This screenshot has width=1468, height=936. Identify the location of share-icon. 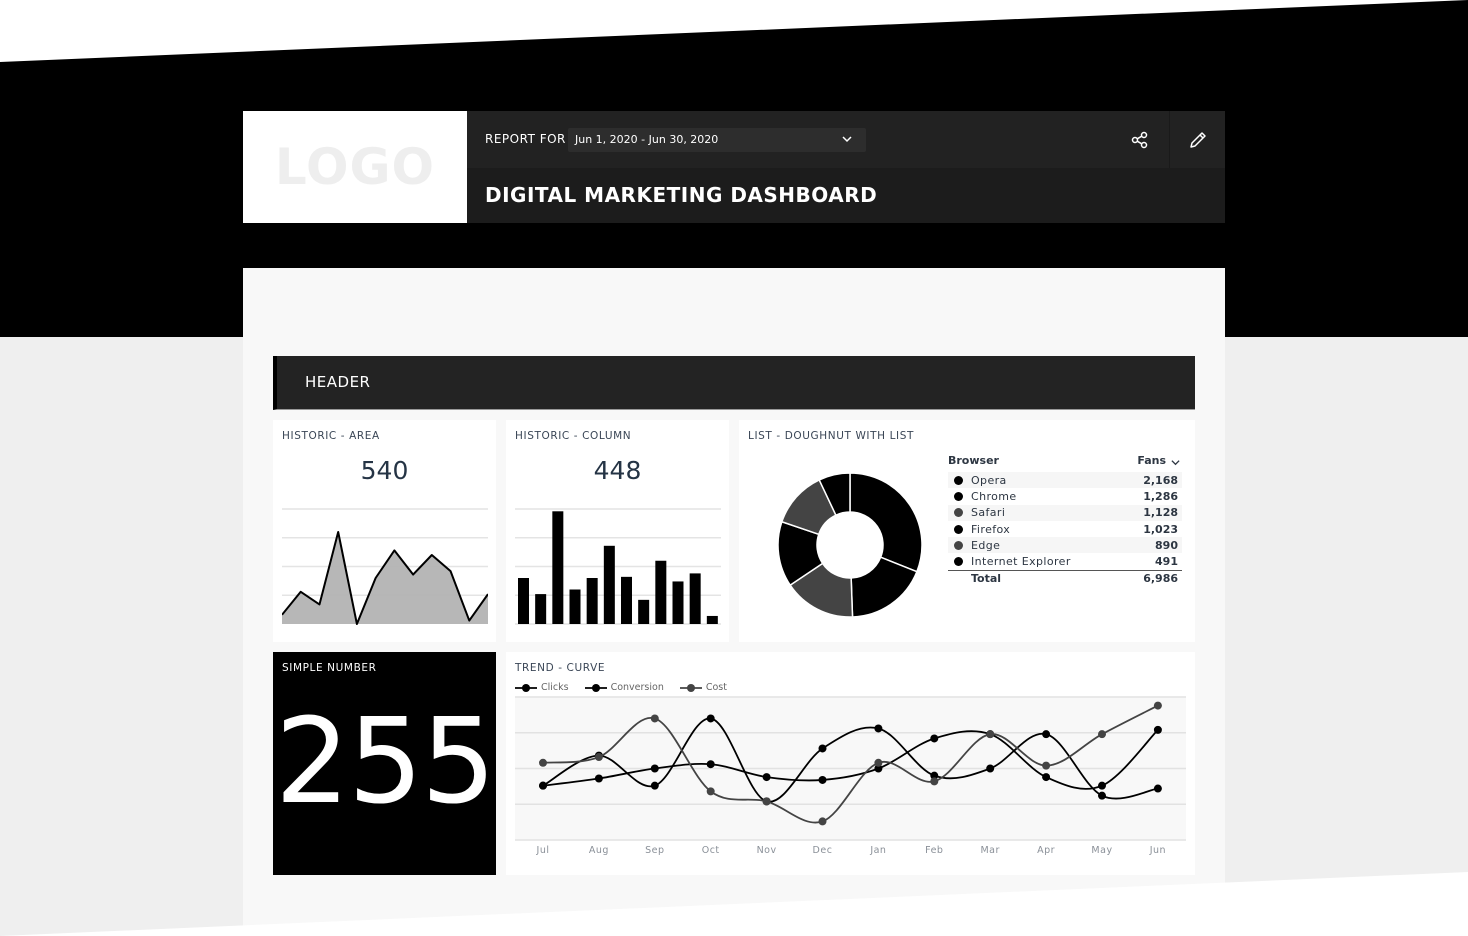
(1139, 139).